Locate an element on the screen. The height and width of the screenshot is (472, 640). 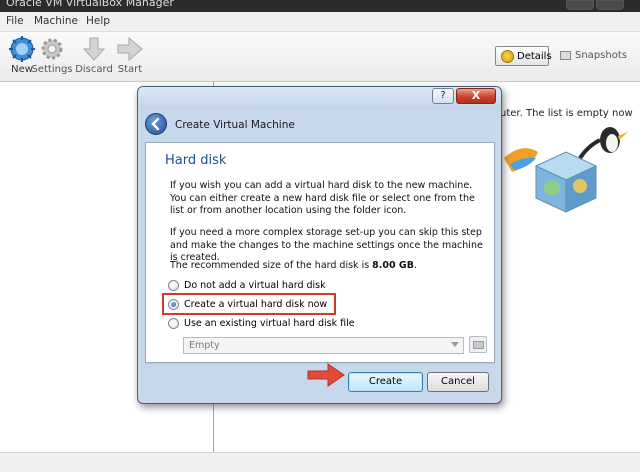
settings-button: Settings is located at coordinates (52, 57).